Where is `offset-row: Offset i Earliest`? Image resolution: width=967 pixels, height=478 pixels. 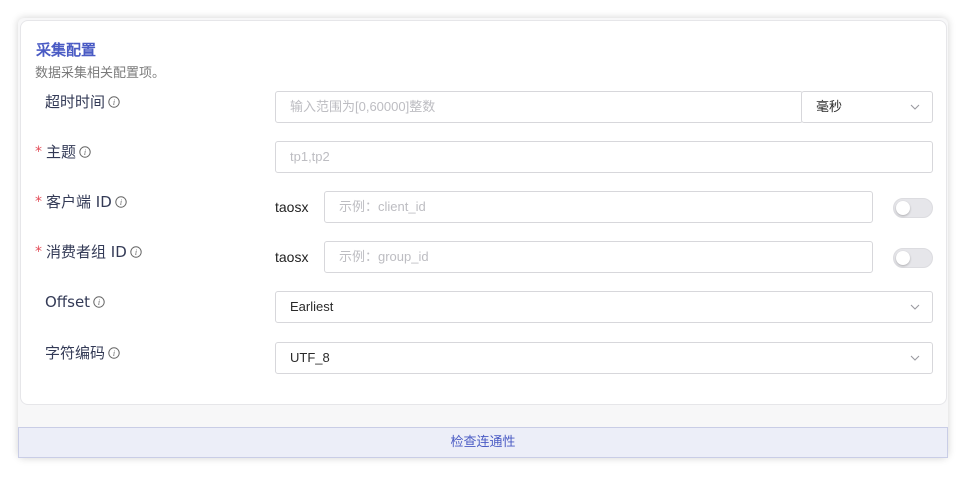 offset-row: Offset i Earliest is located at coordinates (483, 307).